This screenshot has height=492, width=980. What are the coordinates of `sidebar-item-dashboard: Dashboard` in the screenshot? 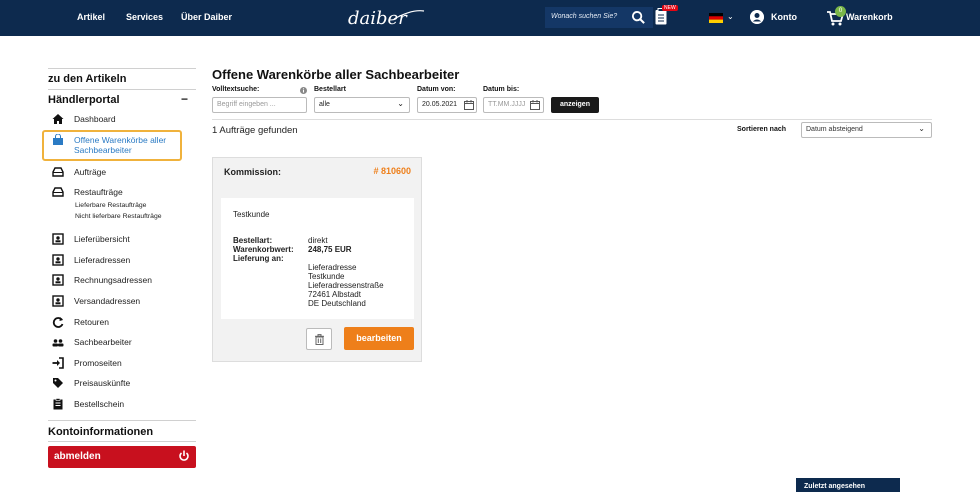 It's located at (122, 120).